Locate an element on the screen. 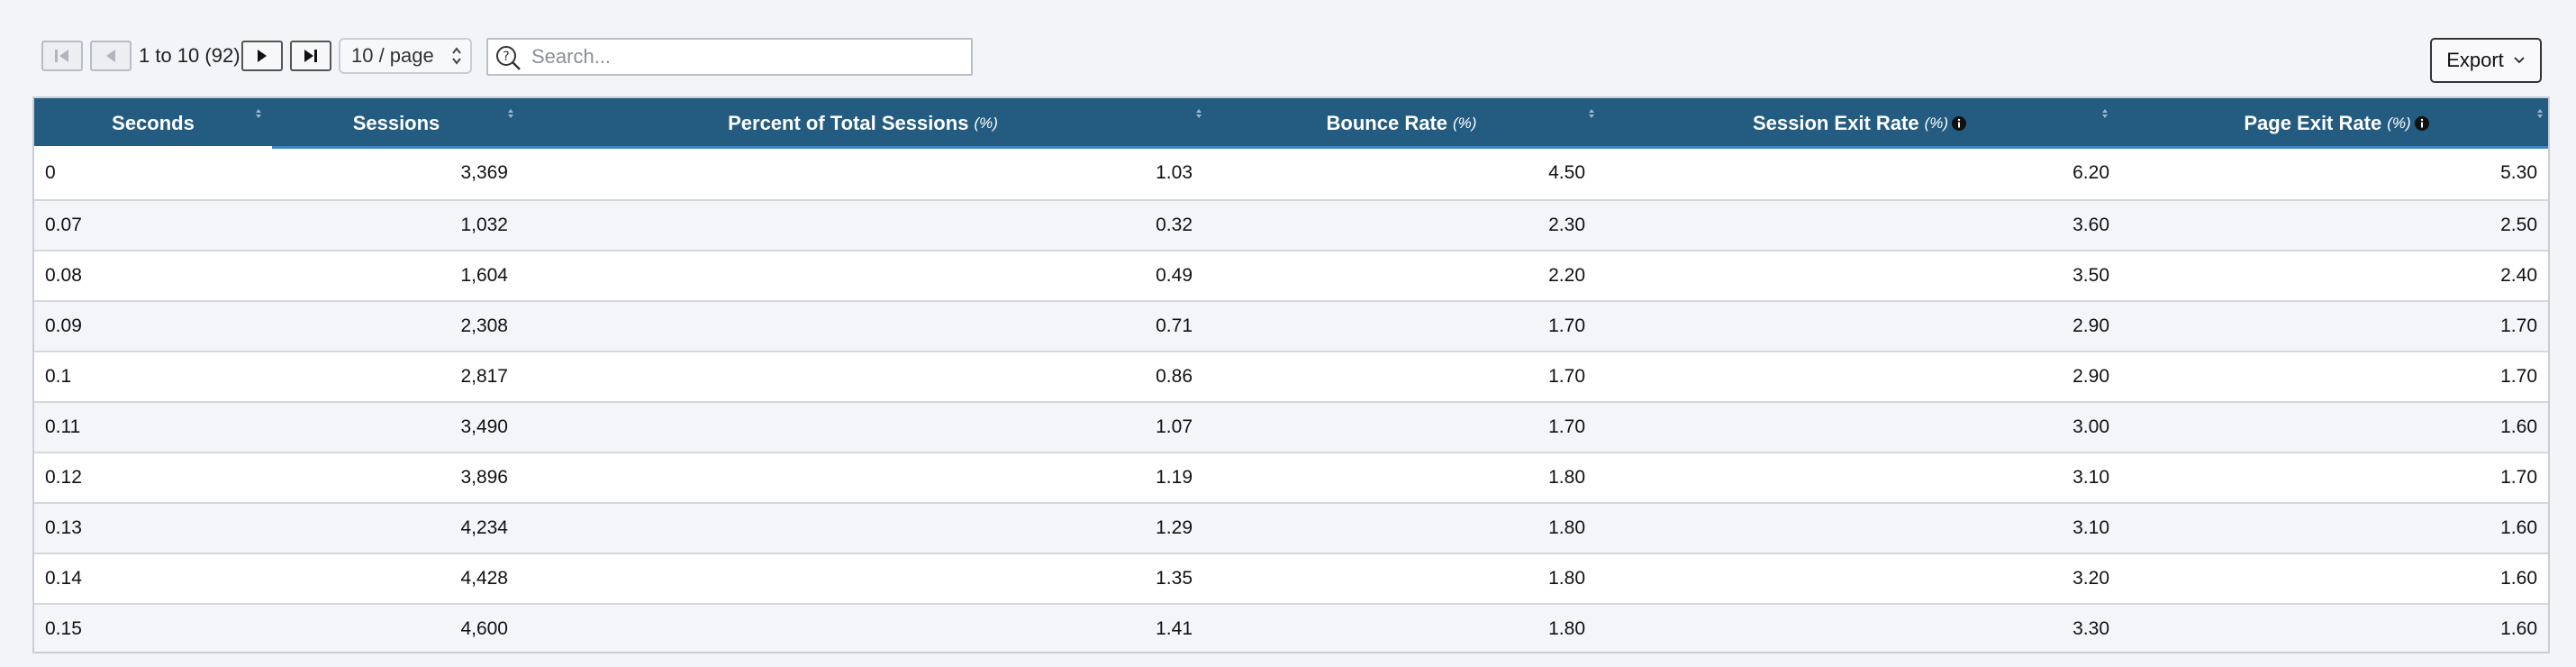 This screenshot has height=667, width=2576. cell-seconds: 0.11 is located at coordinates (63, 426).